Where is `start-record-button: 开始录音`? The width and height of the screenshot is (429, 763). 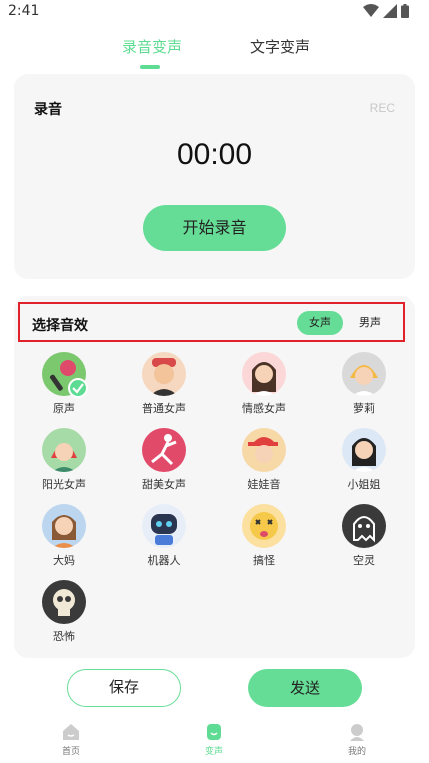
start-record-button: 开始录音 is located at coordinates (214, 228).